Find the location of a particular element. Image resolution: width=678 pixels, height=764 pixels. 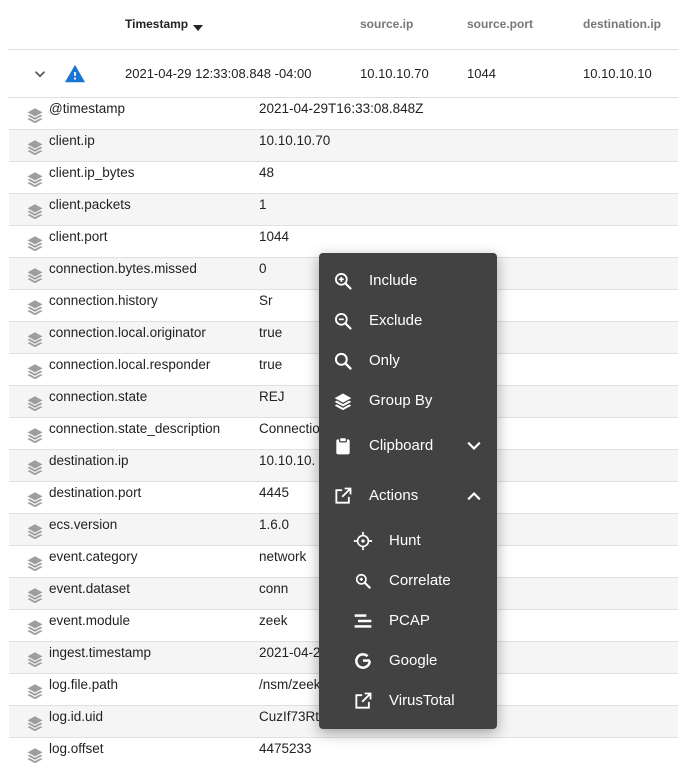

field-value: 1 is located at coordinates (263, 204).